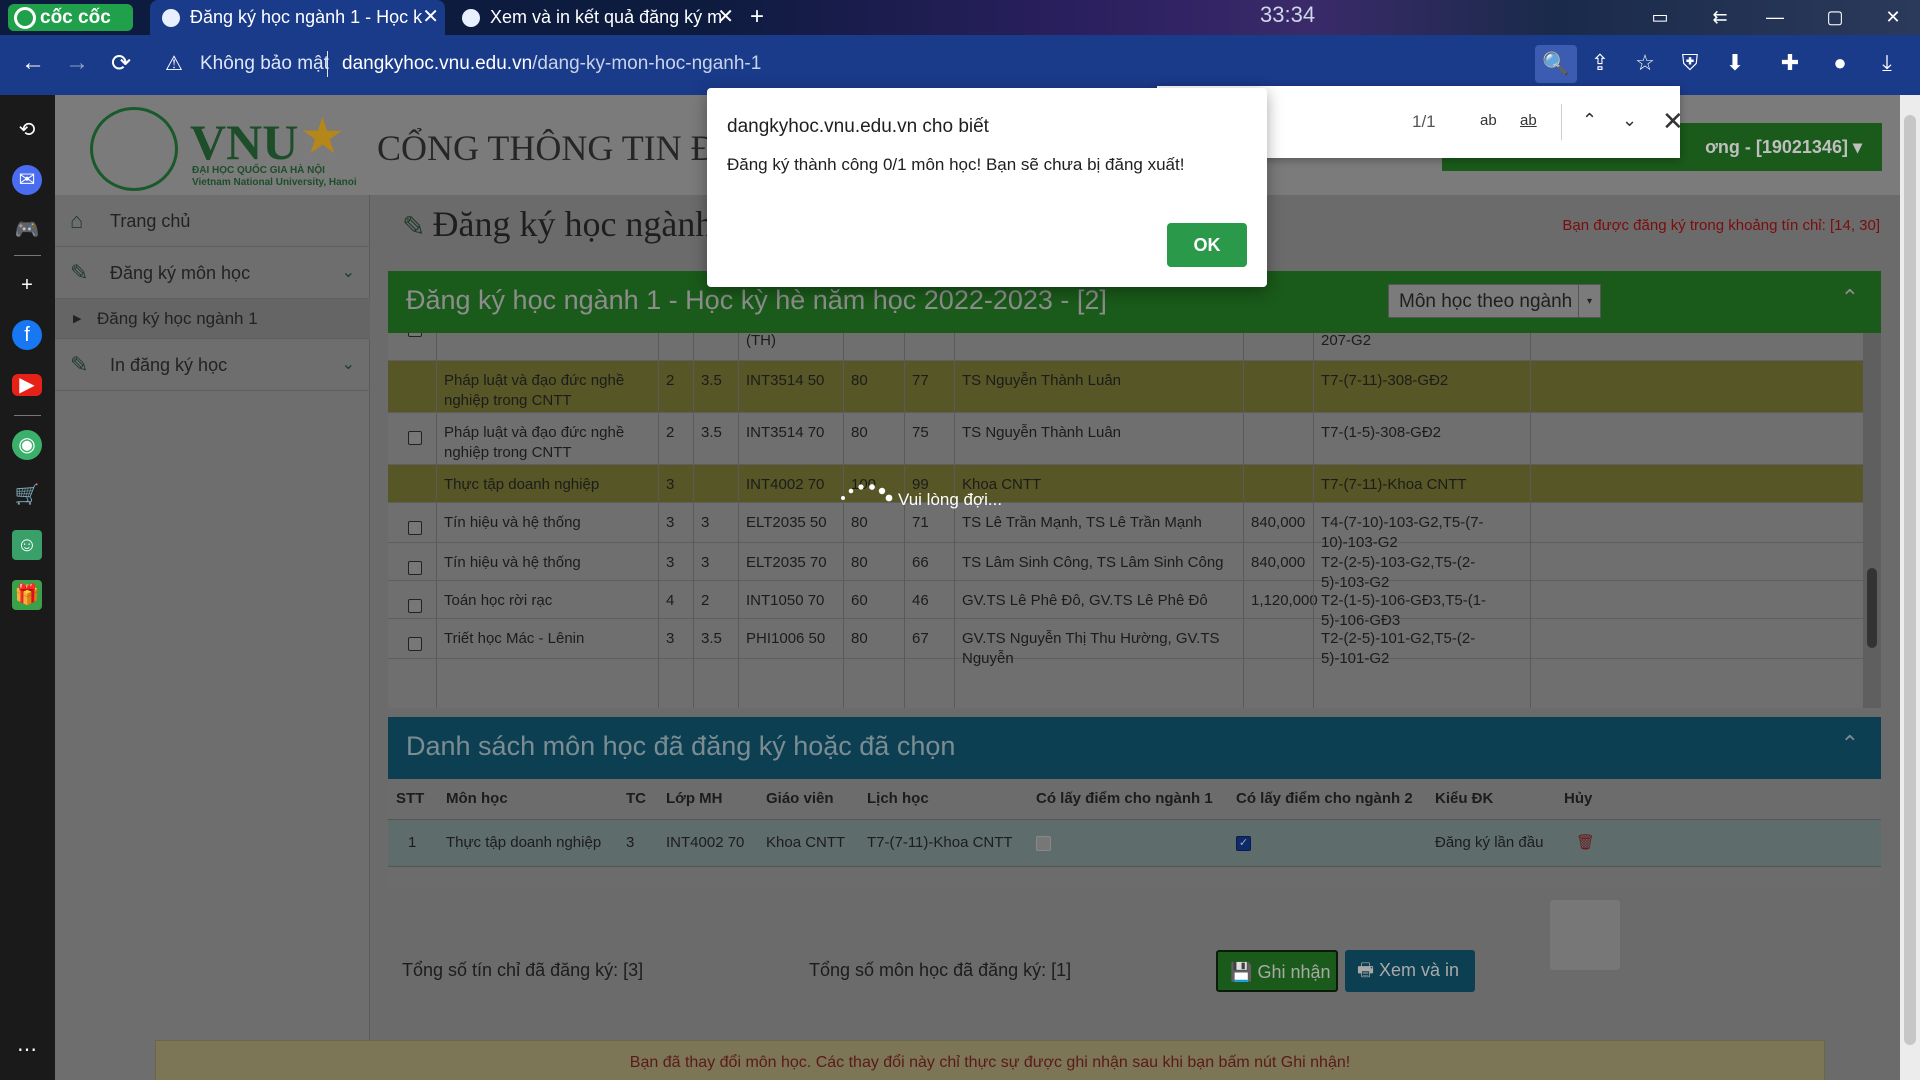  I want to click on spinner-icon, so click(867, 493).